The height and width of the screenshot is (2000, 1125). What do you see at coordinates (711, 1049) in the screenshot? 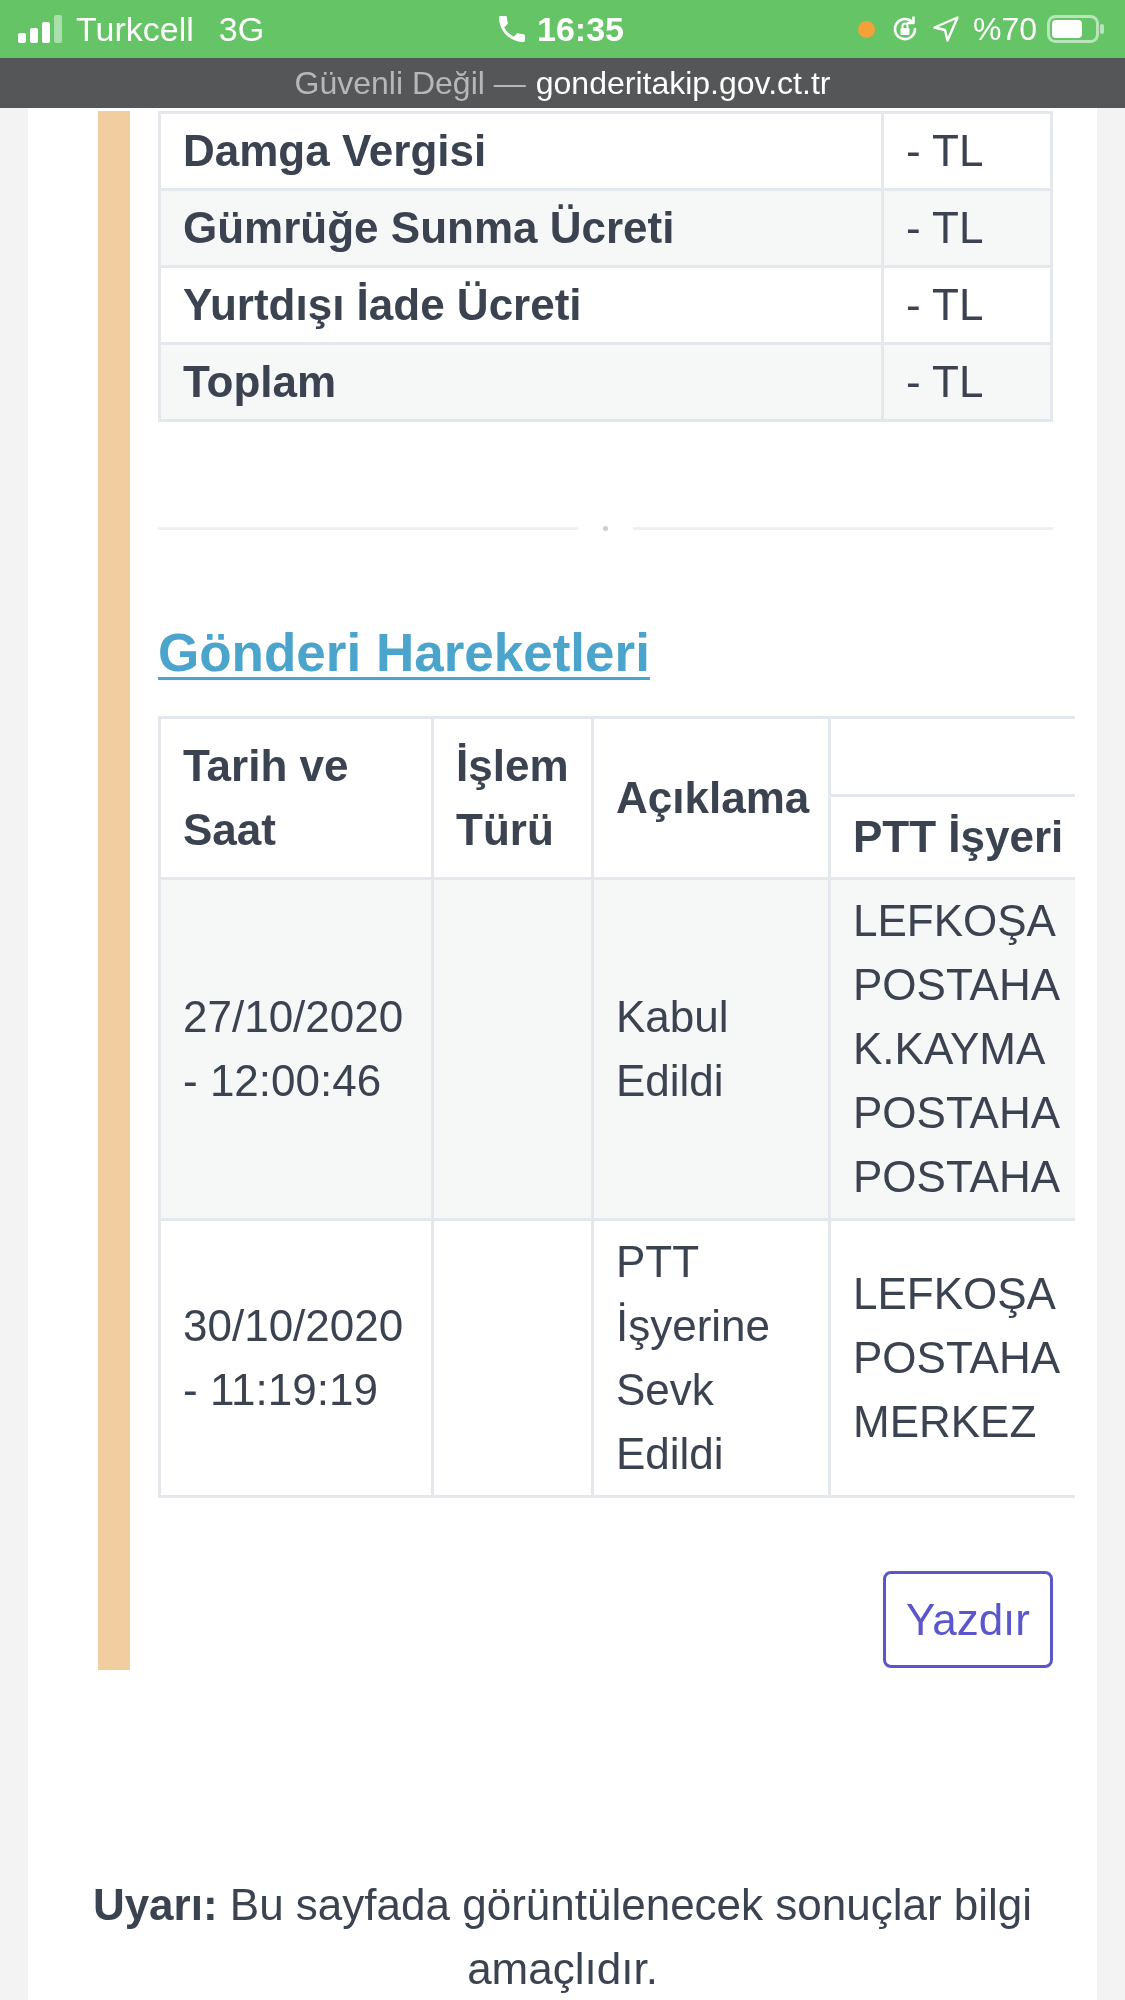
I see `table-cell: Kabul Edildi` at bounding box center [711, 1049].